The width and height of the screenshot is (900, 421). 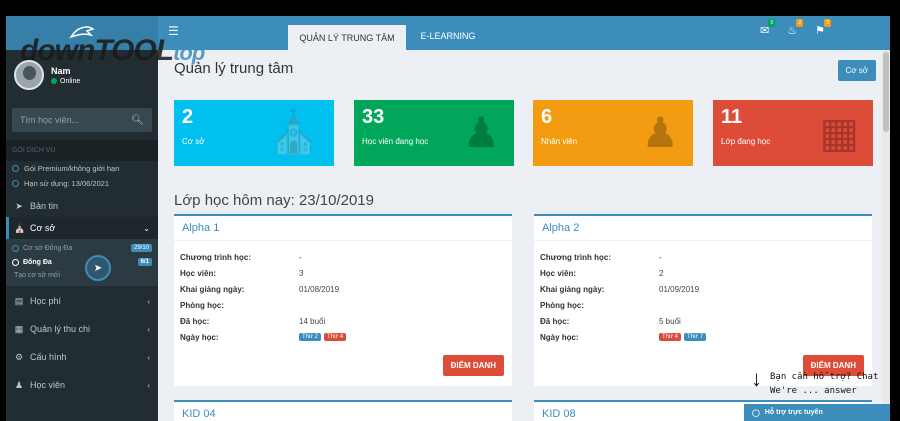 What do you see at coordinates (82, 228) in the screenshot?
I see `sidebar-item-campus: ⛪ Cơ sở ⌄` at bounding box center [82, 228].